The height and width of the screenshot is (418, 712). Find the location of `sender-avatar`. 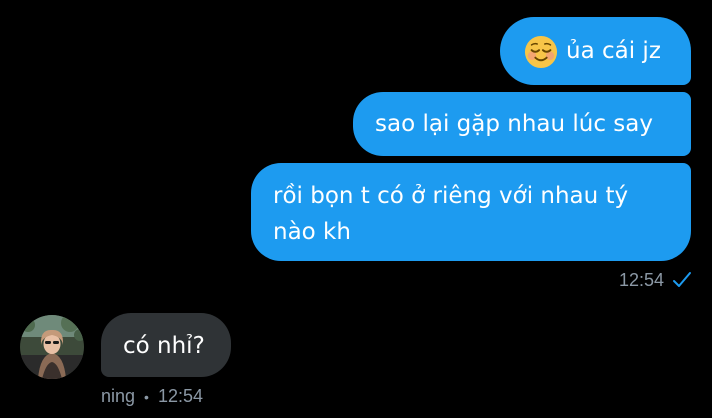

sender-avatar is located at coordinates (52, 347).